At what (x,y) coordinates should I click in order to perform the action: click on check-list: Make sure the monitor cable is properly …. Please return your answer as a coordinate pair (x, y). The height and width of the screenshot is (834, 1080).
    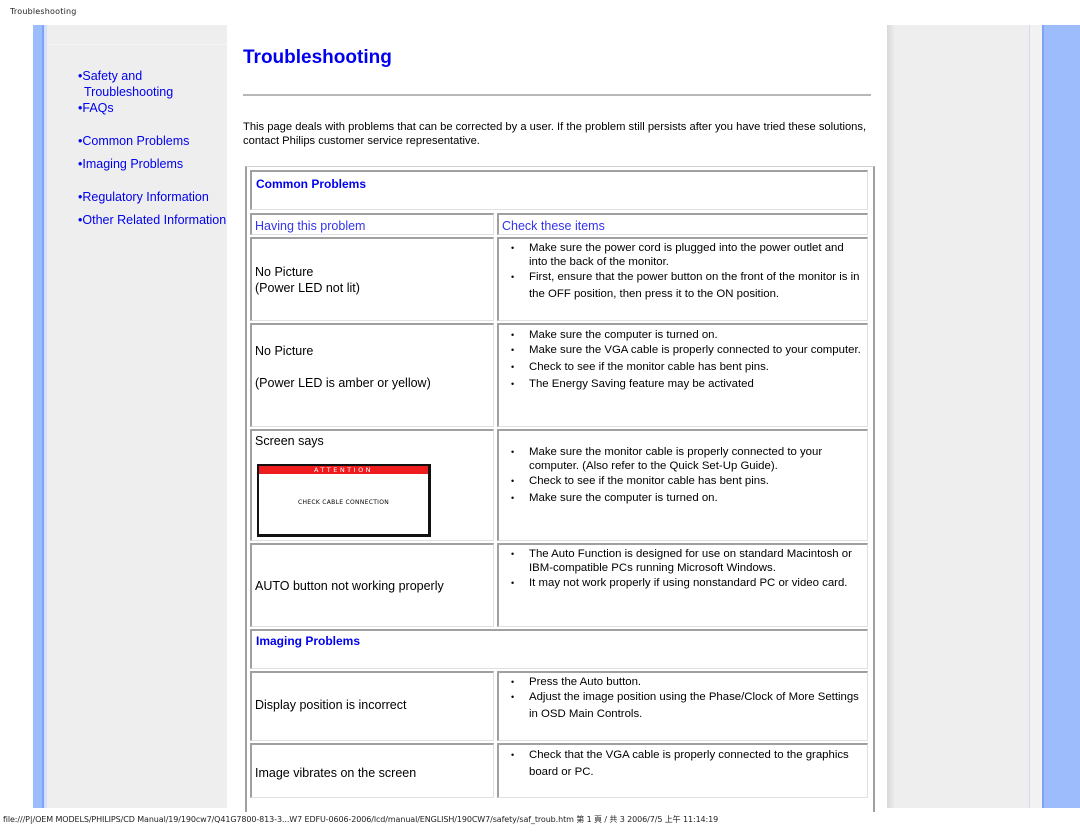
    Looking at the image, I should click on (685, 476).